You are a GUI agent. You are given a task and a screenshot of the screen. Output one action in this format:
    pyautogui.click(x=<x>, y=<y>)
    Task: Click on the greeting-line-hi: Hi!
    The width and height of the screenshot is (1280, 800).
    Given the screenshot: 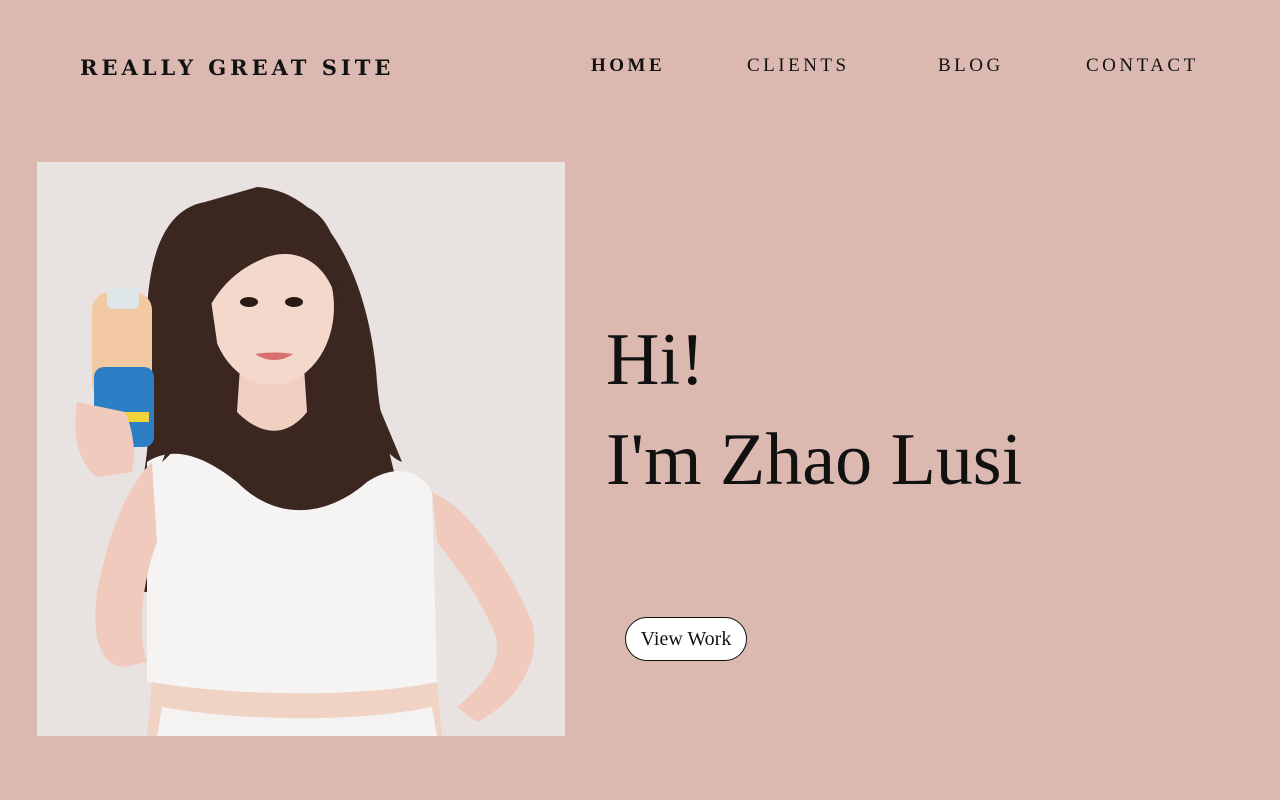 What is the action you would take?
    pyautogui.click(x=655, y=360)
    